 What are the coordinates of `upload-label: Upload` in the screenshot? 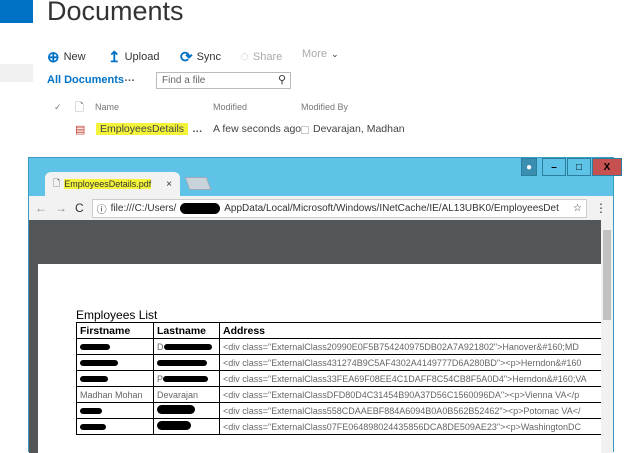 It's located at (142, 57).